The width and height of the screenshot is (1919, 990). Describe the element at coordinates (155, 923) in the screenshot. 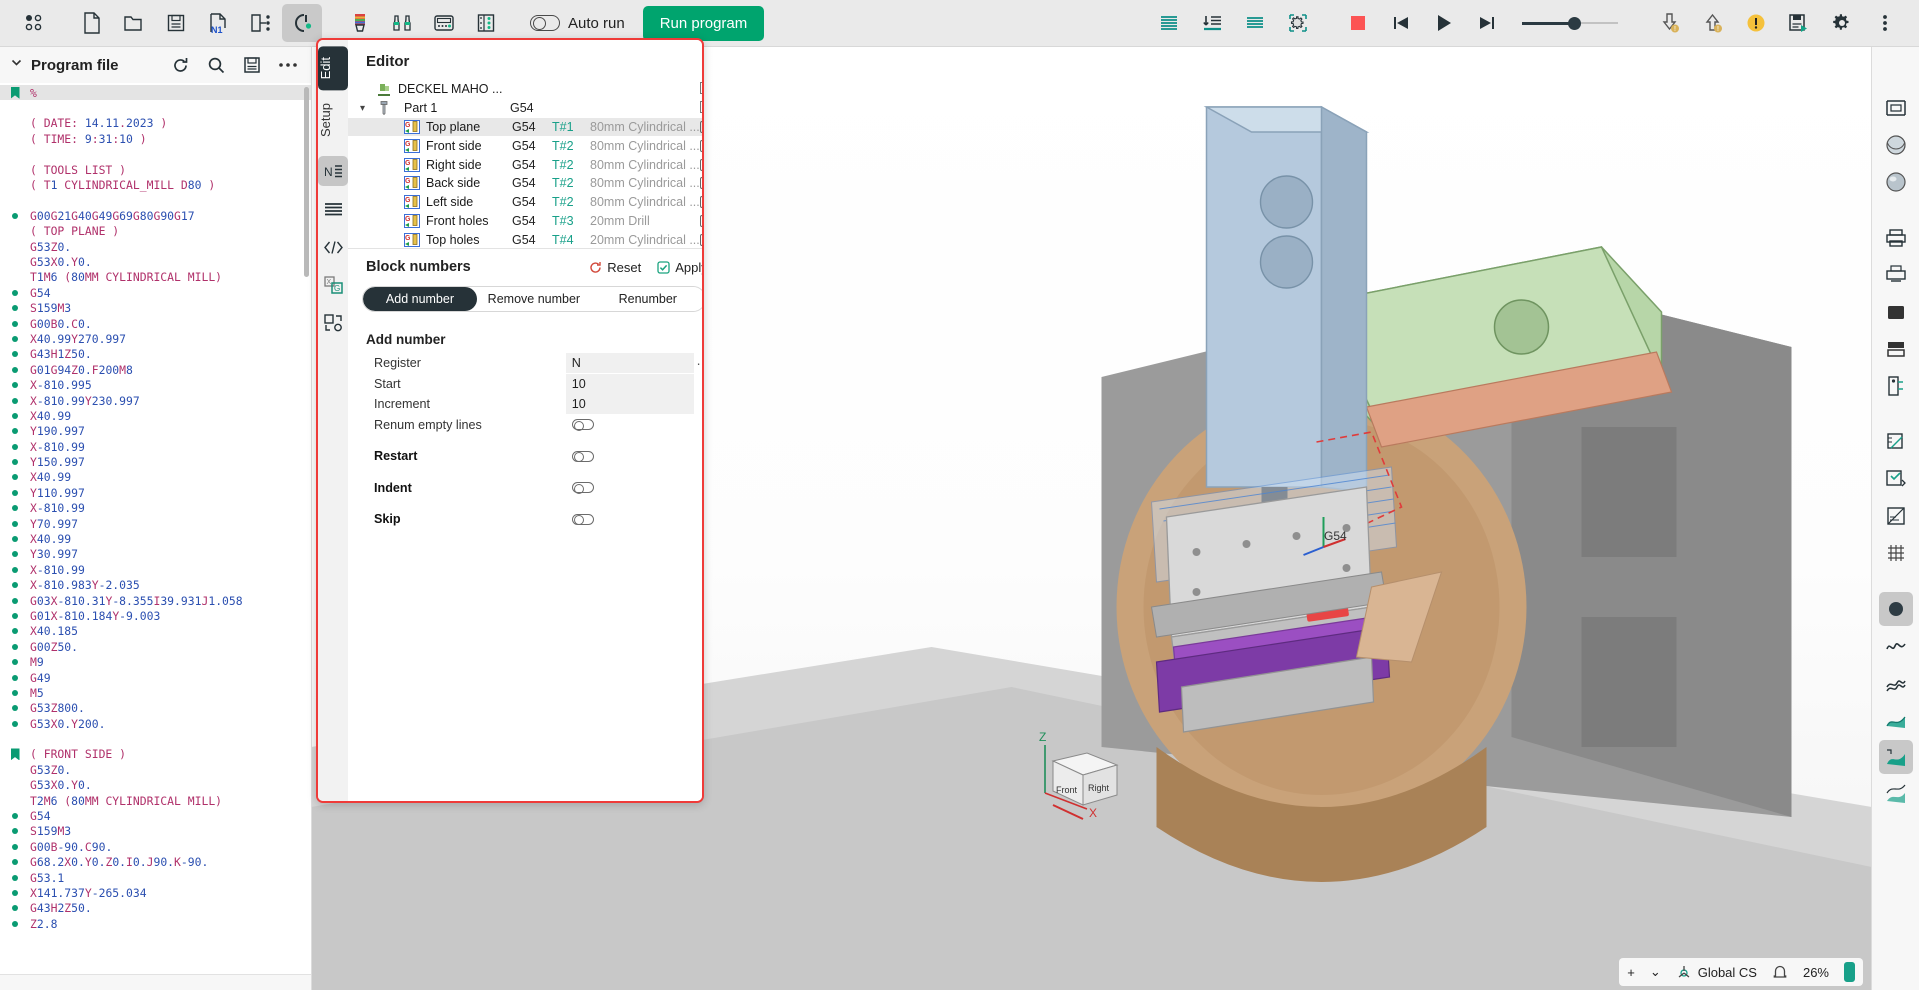

I see `gcode-line: Z2.8` at that location.